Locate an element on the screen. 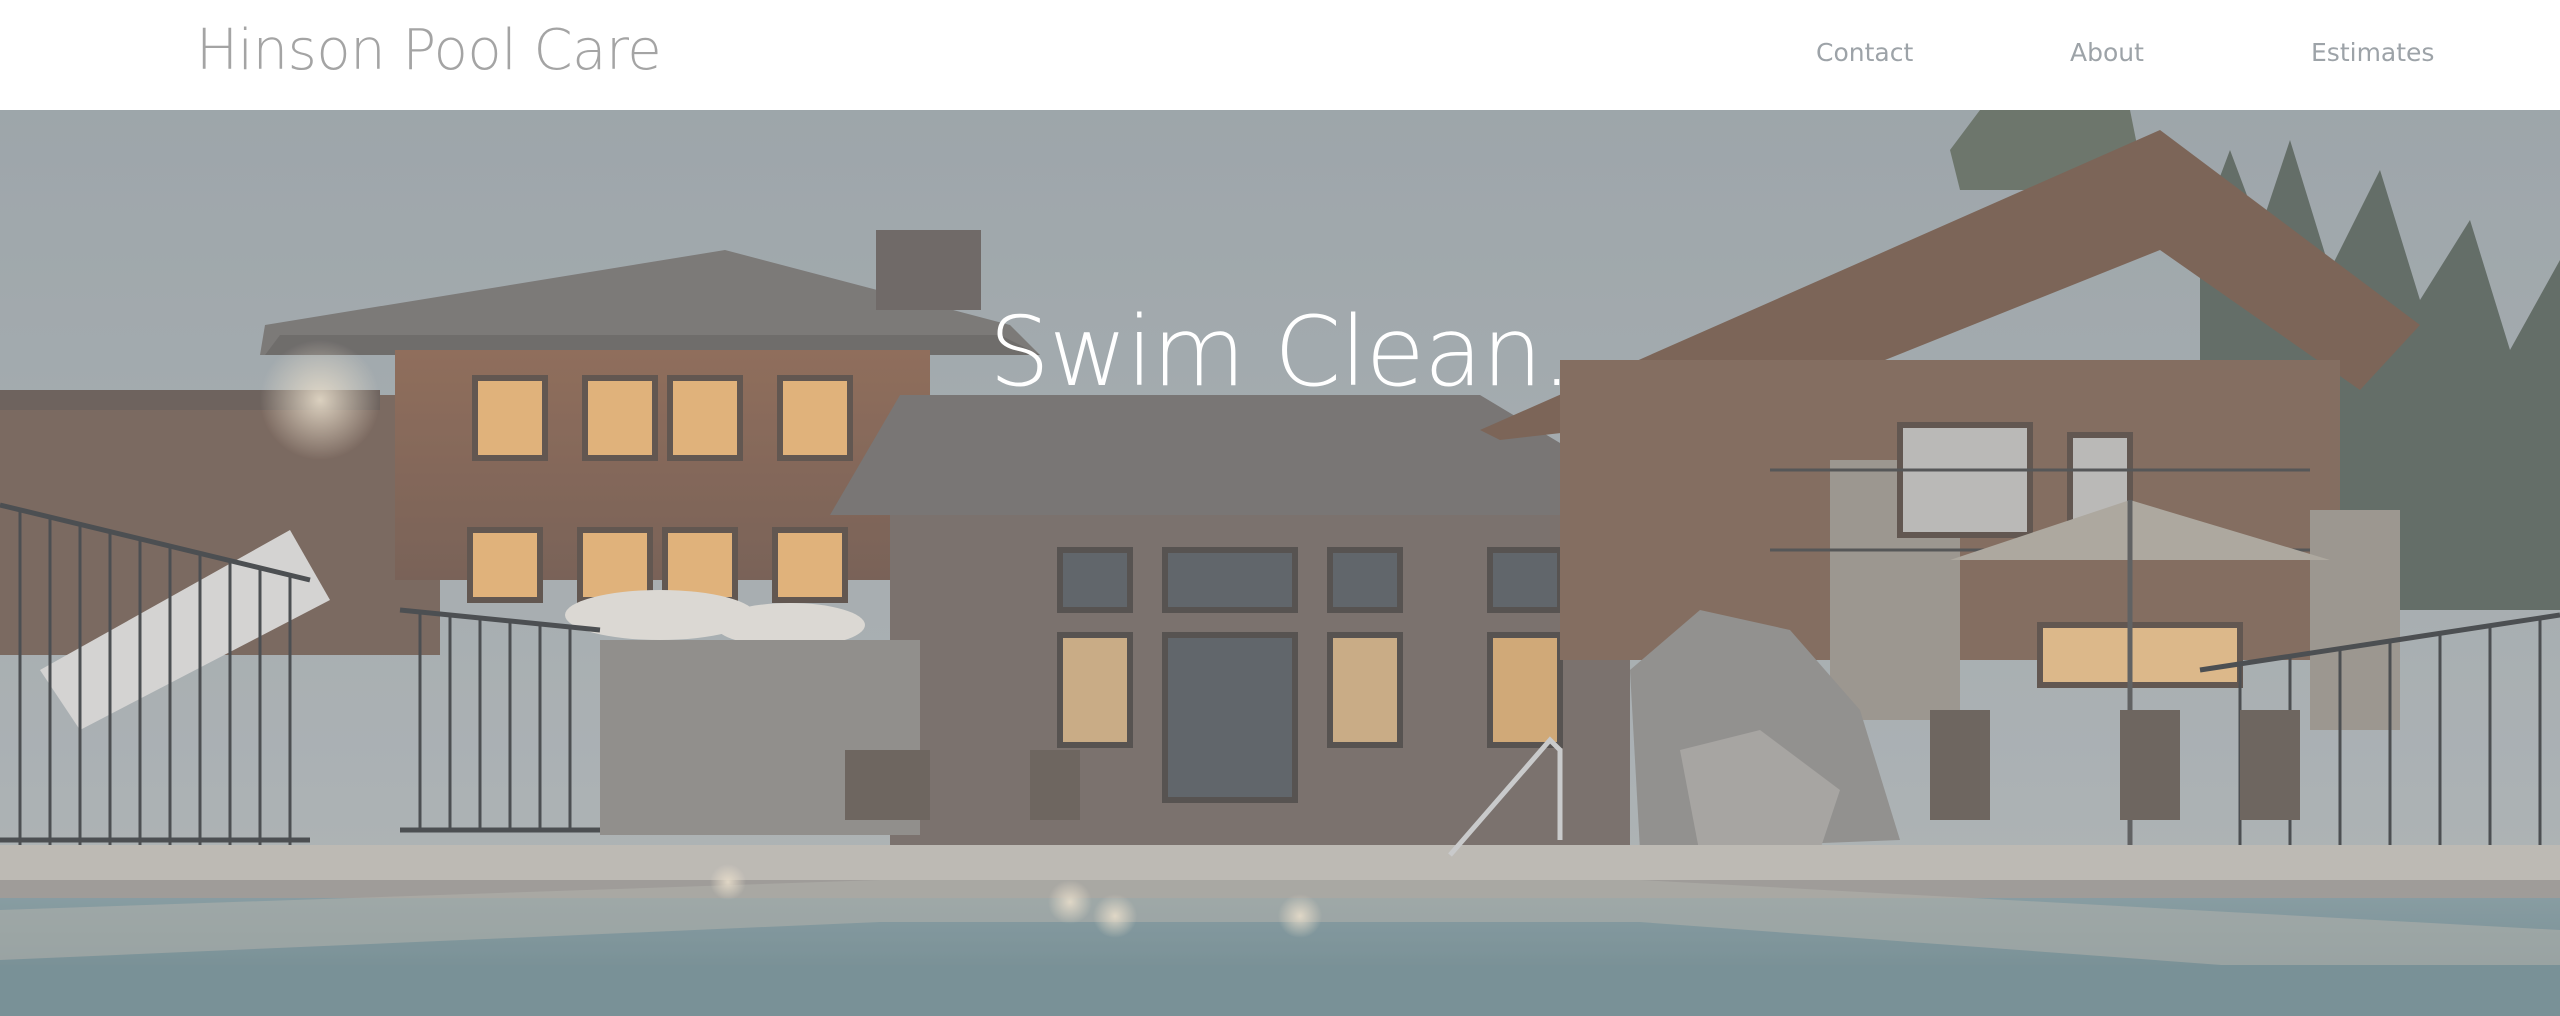 The image size is (2560, 1016). site-logo: Hinson Pool Care is located at coordinates (429, 50).